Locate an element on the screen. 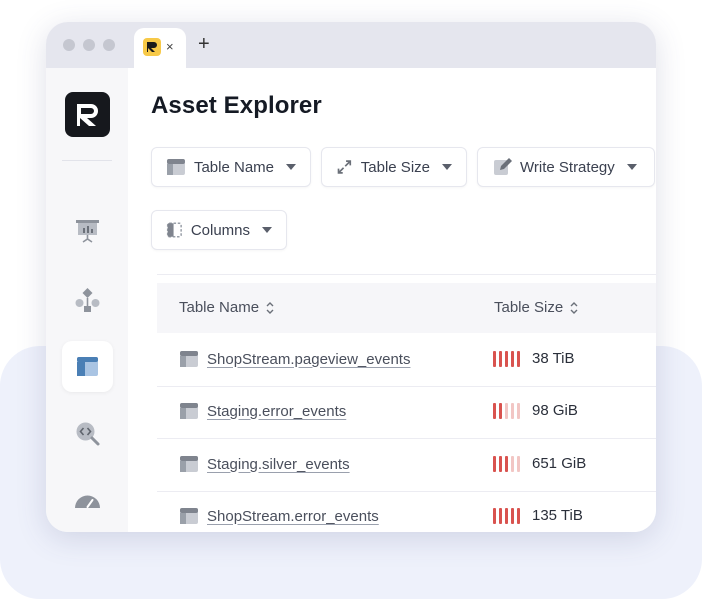 The height and width of the screenshot is (599, 702). table-row: Staging.error_events 98 GiB is located at coordinates (406, 412).